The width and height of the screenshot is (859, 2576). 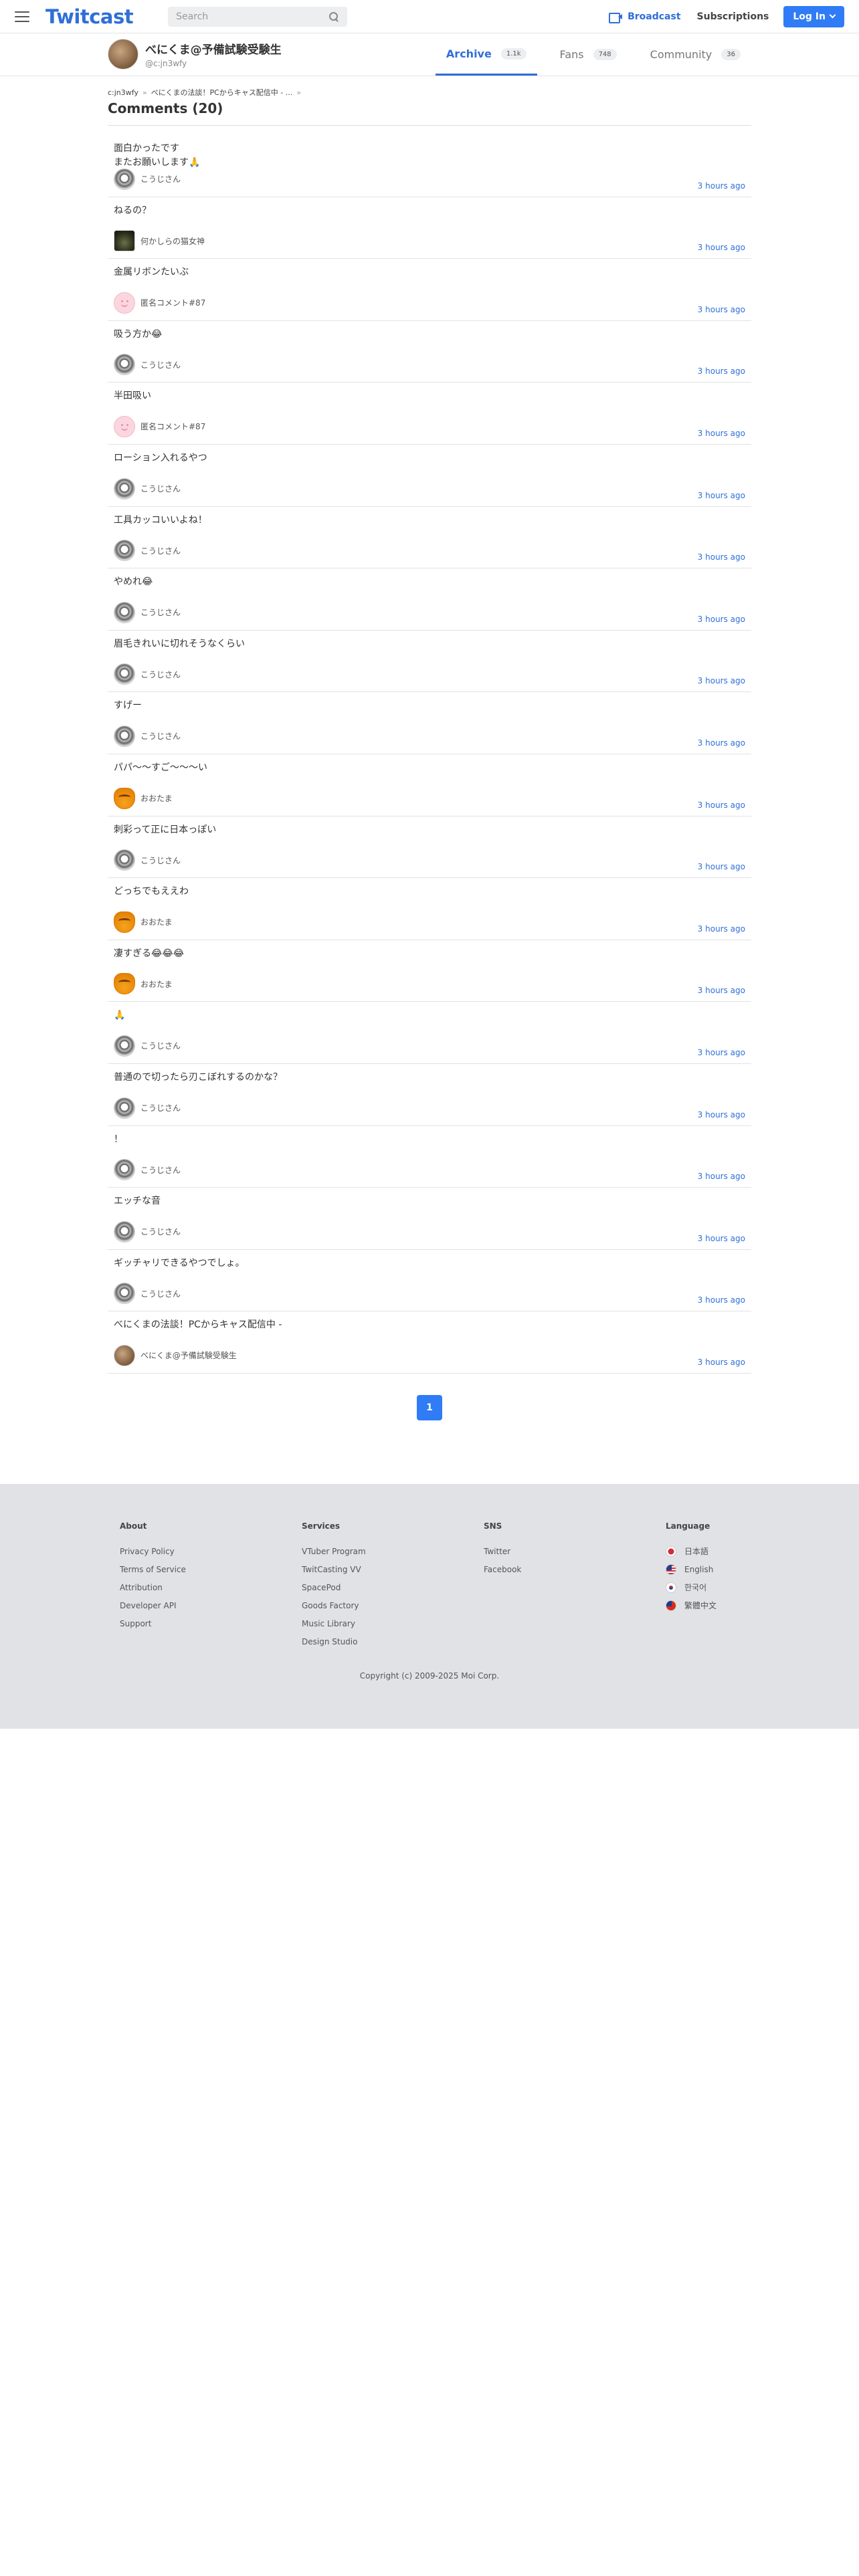 What do you see at coordinates (645, 17) in the screenshot?
I see `broadcast-button: Broadcast` at bounding box center [645, 17].